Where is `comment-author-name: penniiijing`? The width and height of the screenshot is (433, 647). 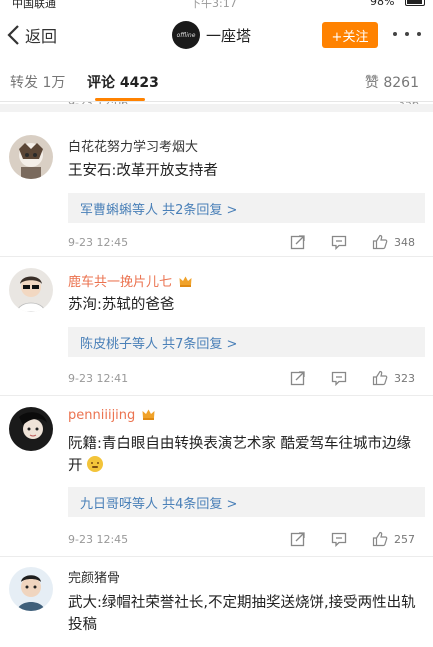
comment-author-name: penniiijing is located at coordinates (101, 415).